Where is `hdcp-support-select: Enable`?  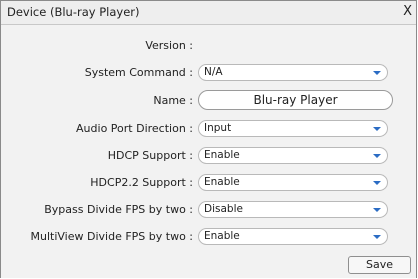 hdcp-support-select: Enable is located at coordinates (293, 155).